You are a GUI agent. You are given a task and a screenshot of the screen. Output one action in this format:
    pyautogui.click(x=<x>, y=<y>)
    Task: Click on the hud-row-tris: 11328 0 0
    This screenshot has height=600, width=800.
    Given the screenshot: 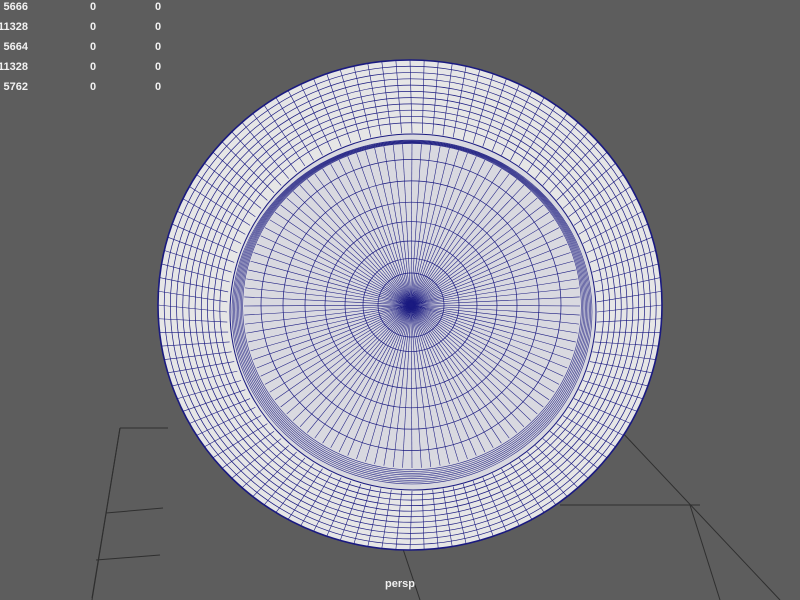 What is the action you would take?
    pyautogui.click(x=100, y=70)
    